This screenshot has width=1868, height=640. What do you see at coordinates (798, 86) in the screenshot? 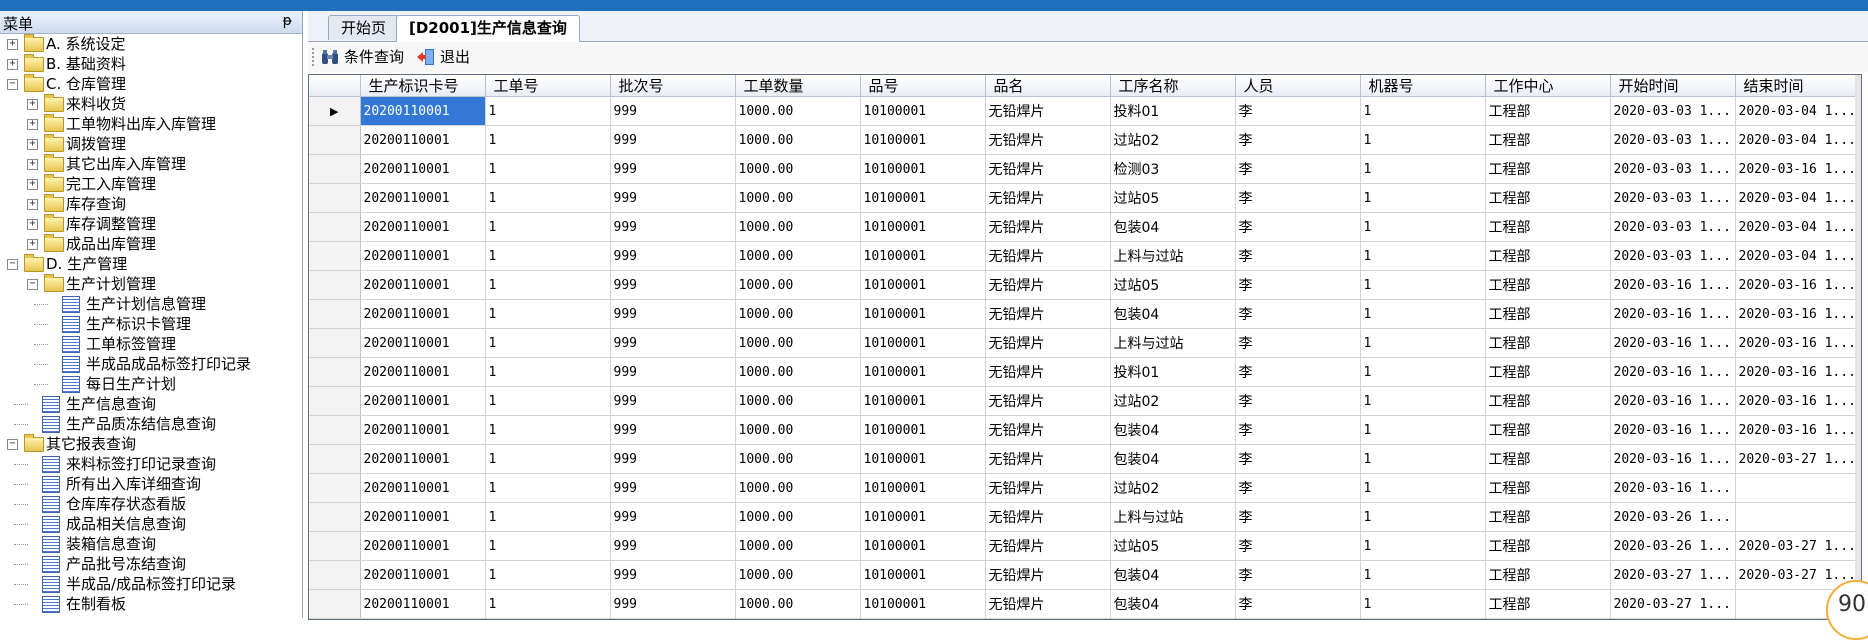
I see `column-header: 工单数量` at bounding box center [798, 86].